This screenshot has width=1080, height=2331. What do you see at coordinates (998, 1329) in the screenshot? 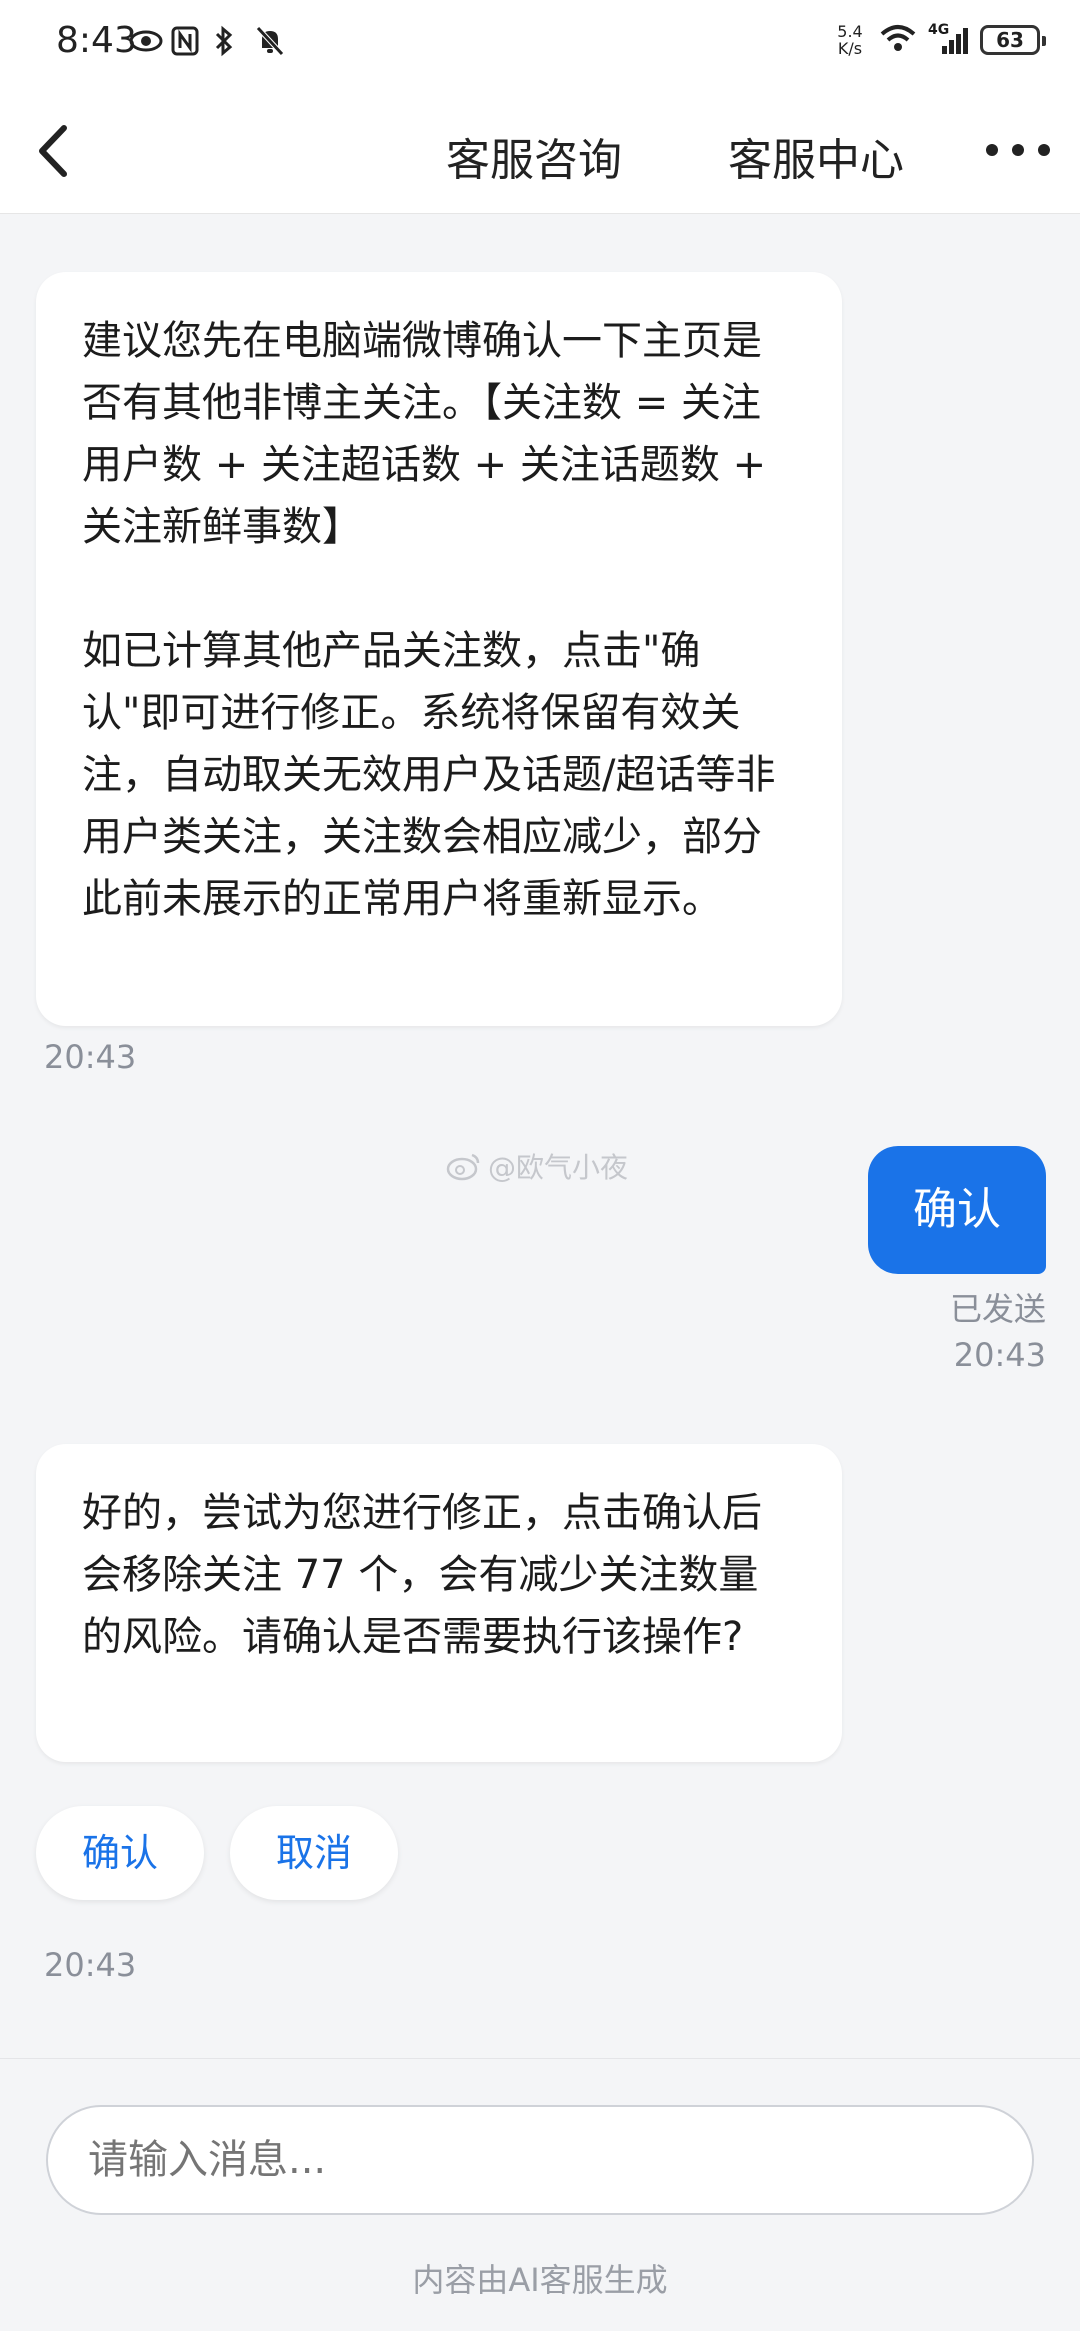
I see `sent-status: 已发送 20:43` at bounding box center [998, 1329].